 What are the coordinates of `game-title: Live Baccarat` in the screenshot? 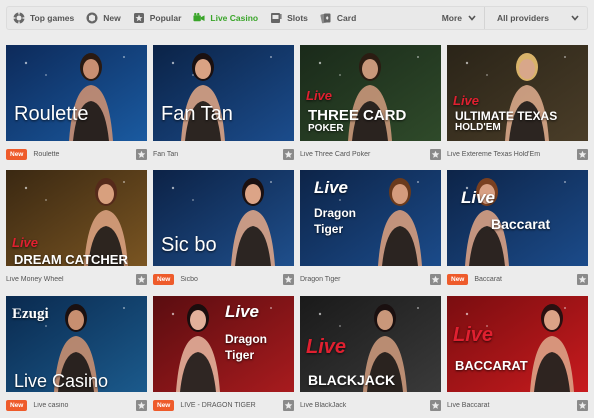 It's located at (512, 405).